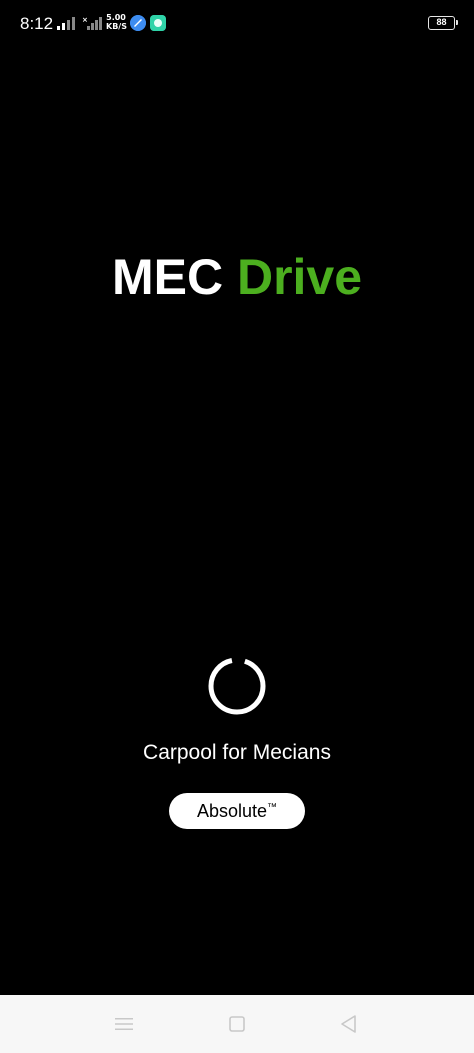 Image resolution: width=474 pixels, height=1053 pixels. I want to click on brand-badge: Absolute™, so click(237, 811).